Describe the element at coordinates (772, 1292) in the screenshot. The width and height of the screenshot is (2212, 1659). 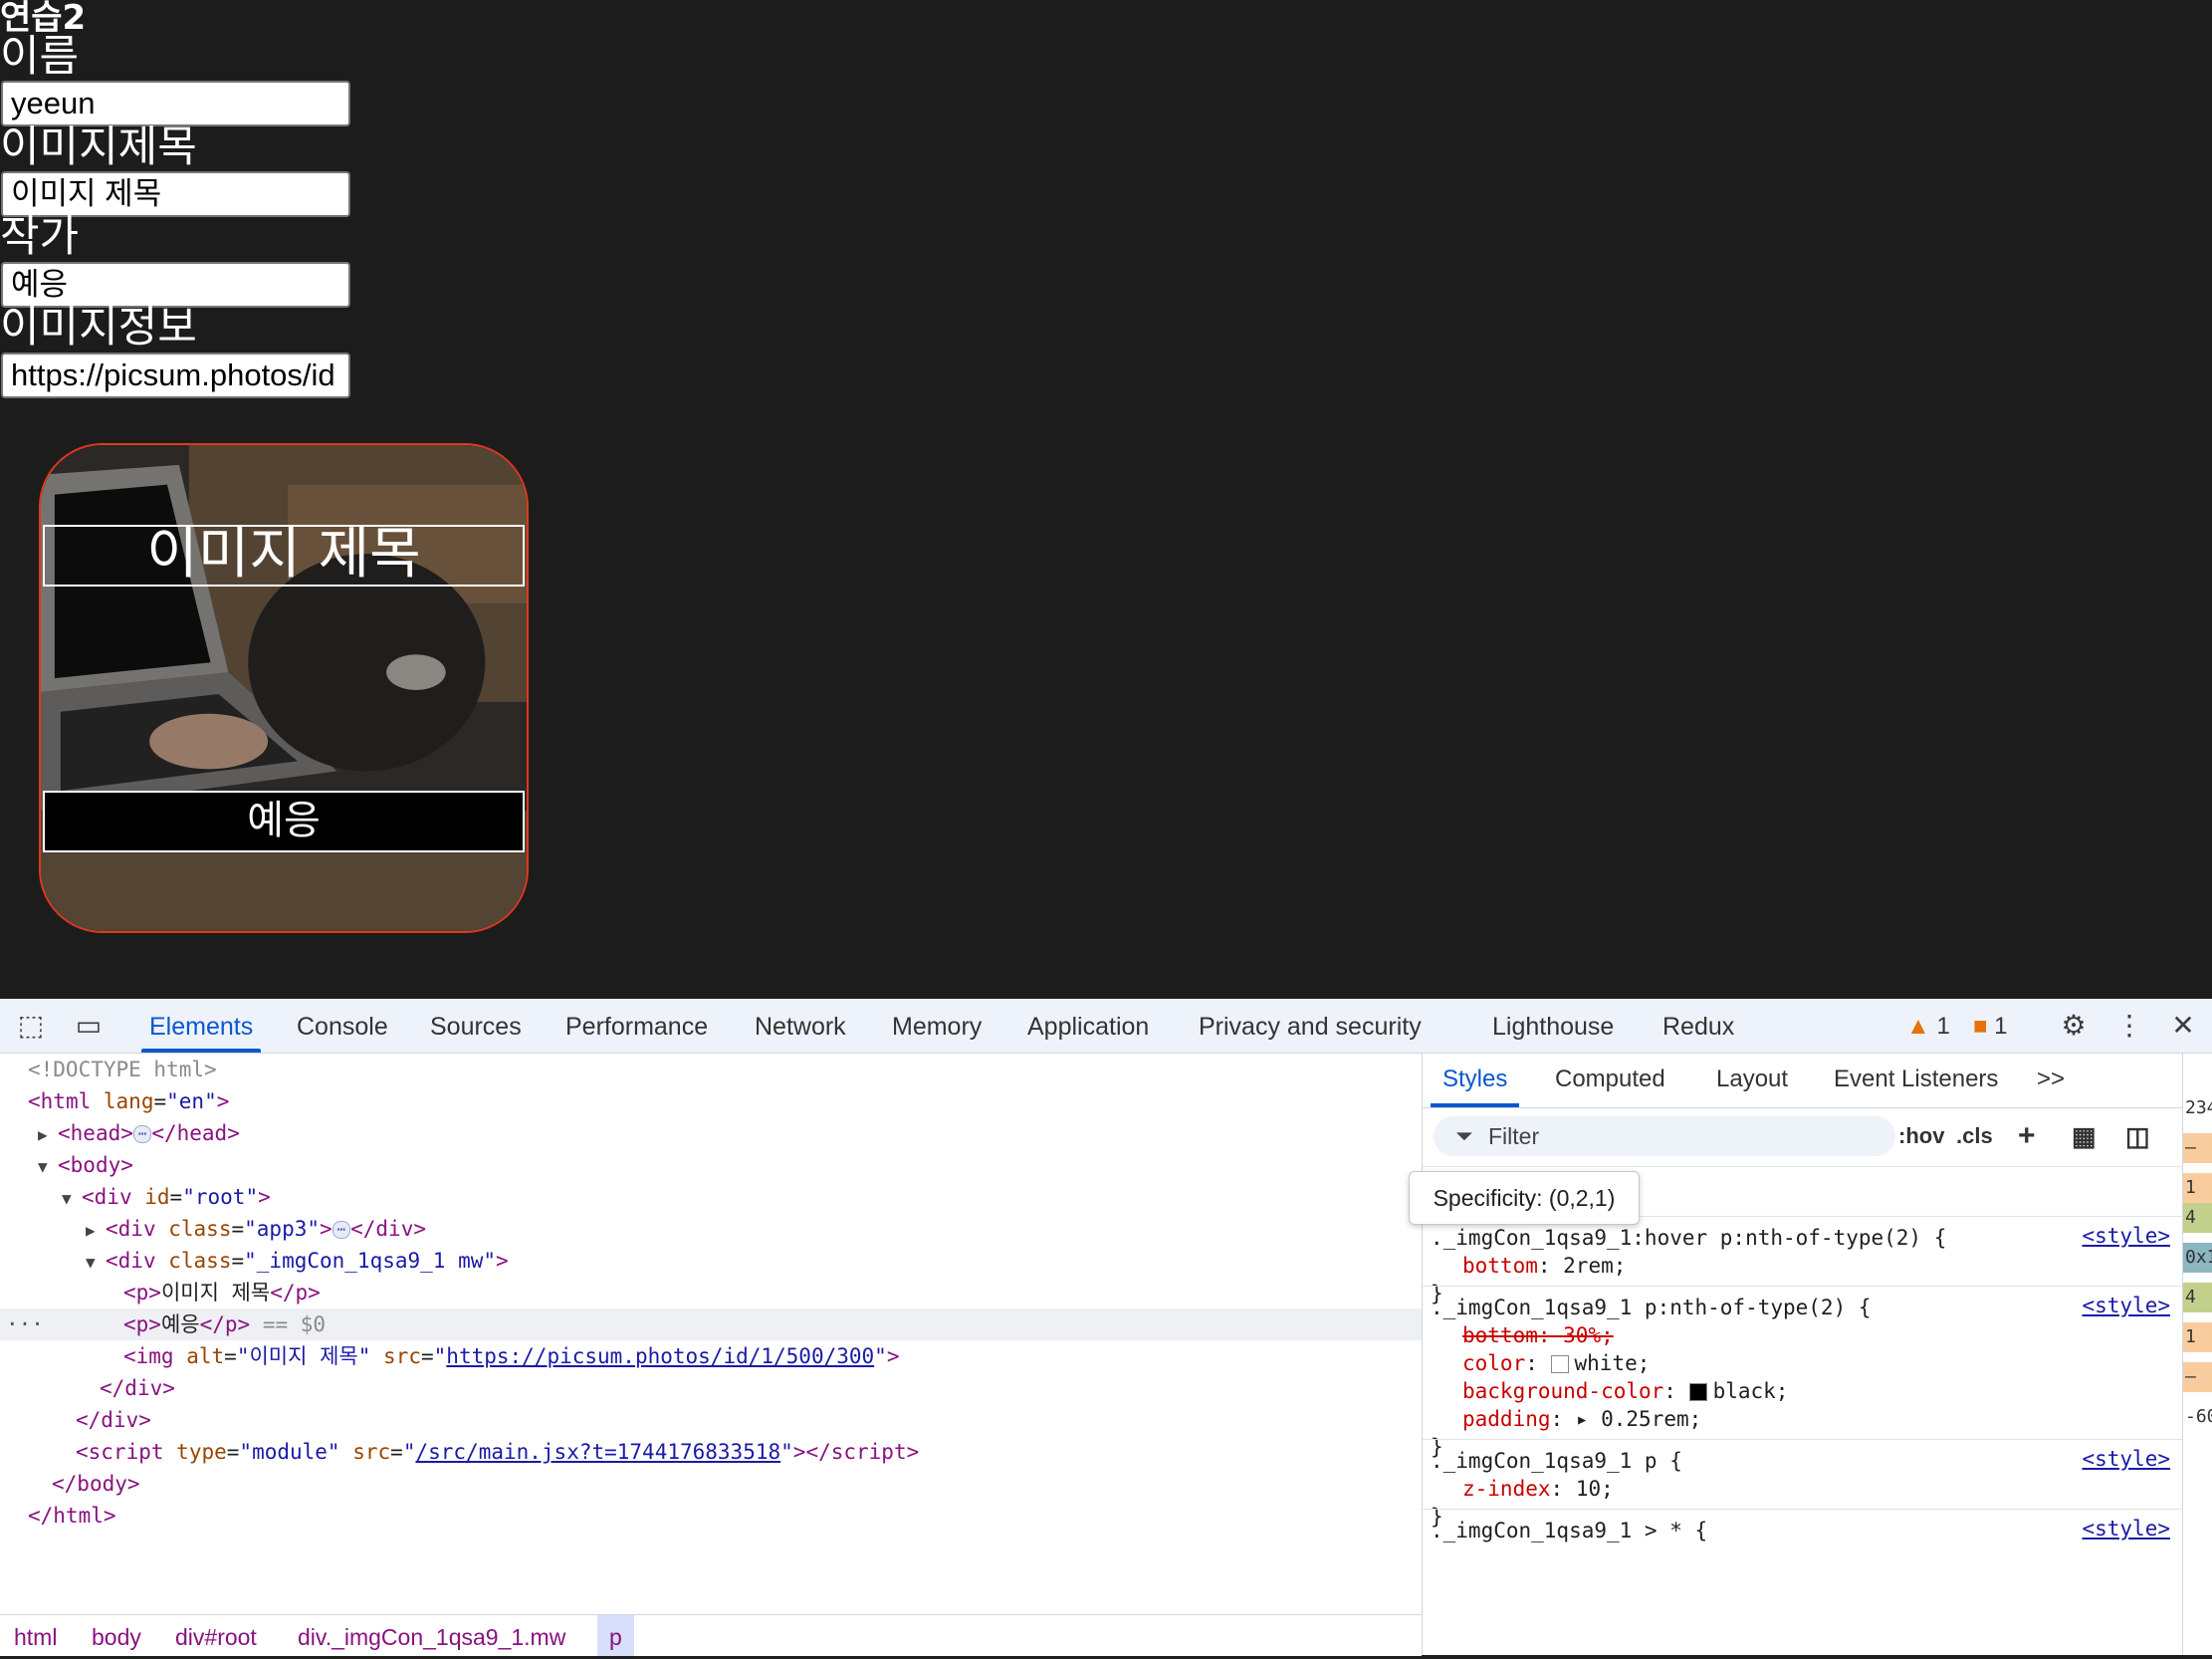
I see `dom-p-title: <p>이미지 제목</p>` at that location.